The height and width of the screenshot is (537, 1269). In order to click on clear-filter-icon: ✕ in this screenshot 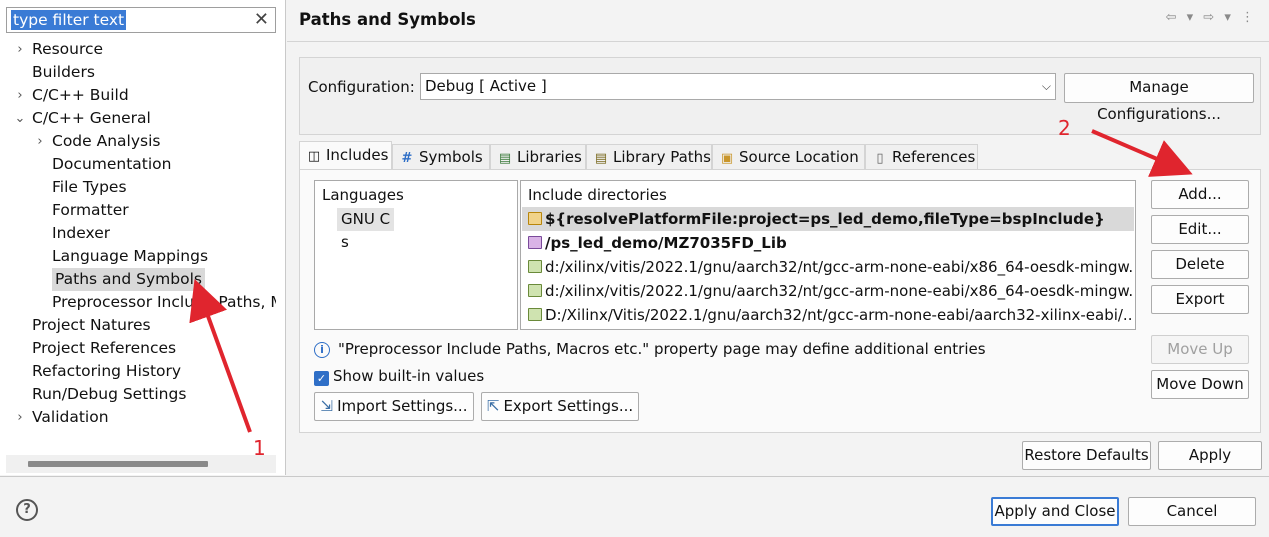, I will do `click(261, 20)`.